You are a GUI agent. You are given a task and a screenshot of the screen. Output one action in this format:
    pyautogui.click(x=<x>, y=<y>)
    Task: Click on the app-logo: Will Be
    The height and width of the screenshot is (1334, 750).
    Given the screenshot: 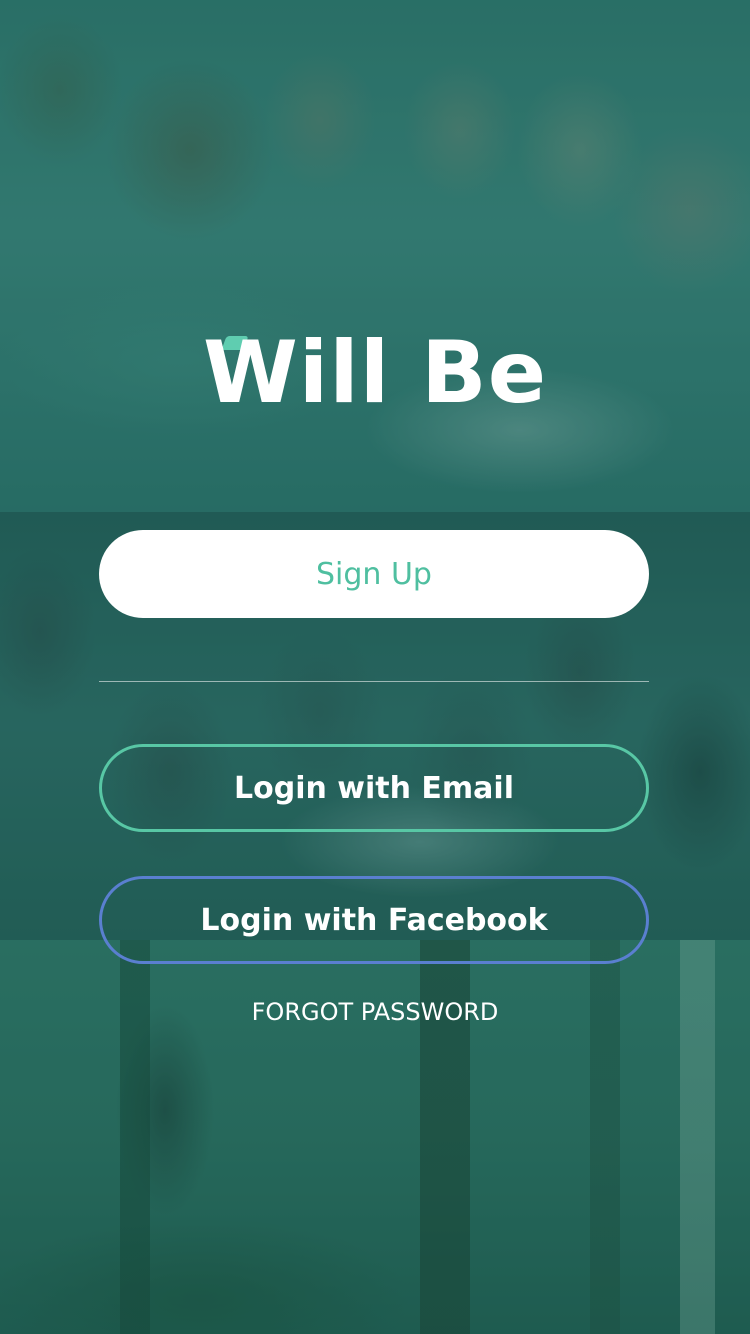 What is the action you would take?
    pyautogui.click(x=375, y=373)
    